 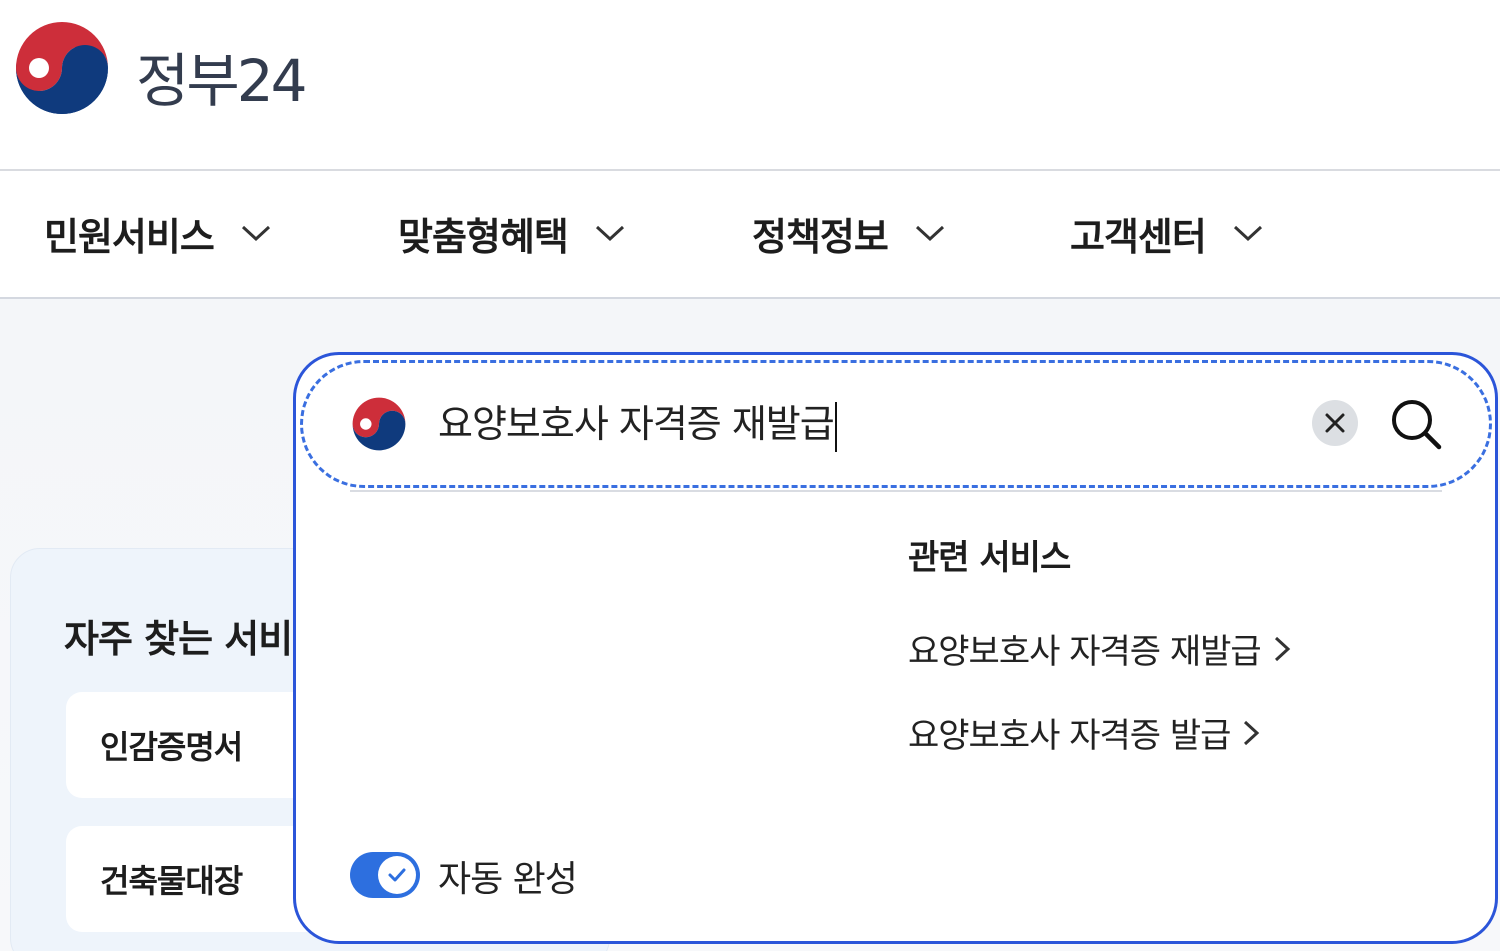 I want to click on related-service-link: 요양보호사 자격증 재발급, so click(x=1099, y=648).